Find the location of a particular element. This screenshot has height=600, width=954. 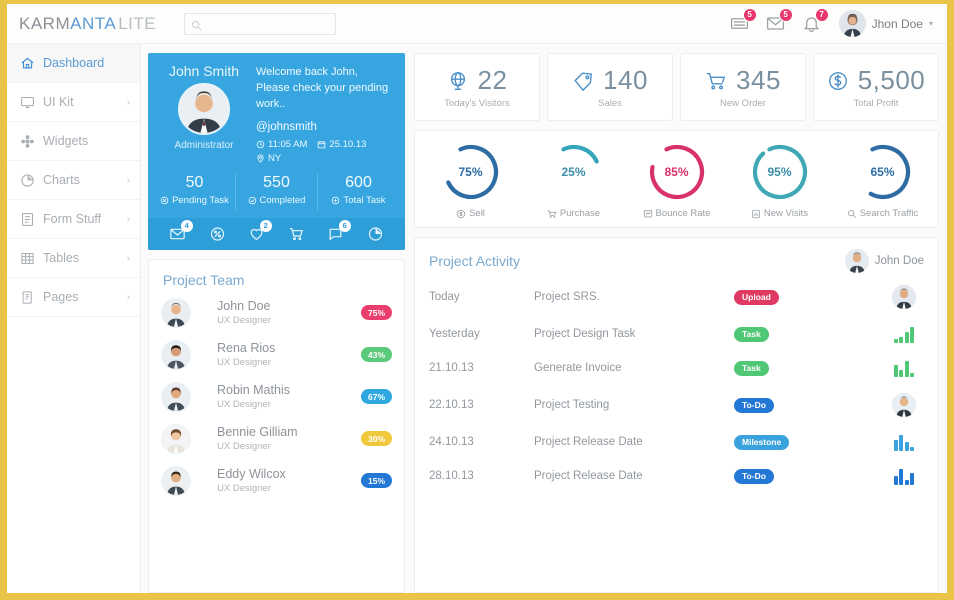

sidebar-item-charts: Charts › is located at coordinates (73, 180).